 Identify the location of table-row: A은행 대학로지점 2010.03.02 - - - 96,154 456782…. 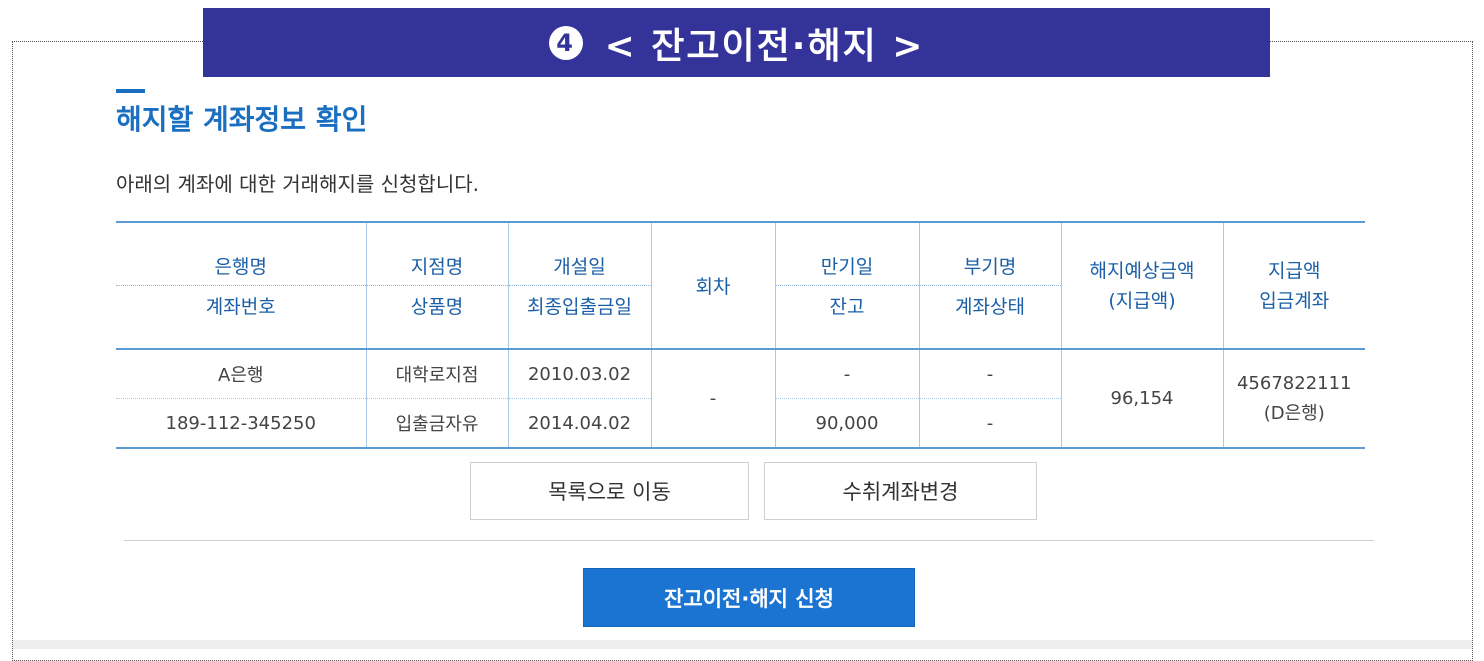
(740, 398).